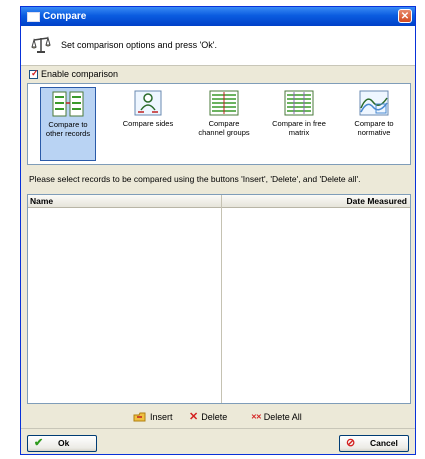 The width and height of the screenshot is (425, 459). Describe the element at coordinates (39, 443) in the screenshot. I see `check-icon: ✔` at that location.